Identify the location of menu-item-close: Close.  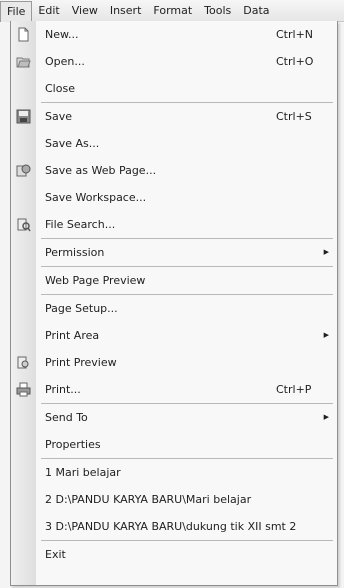
(174, 88).